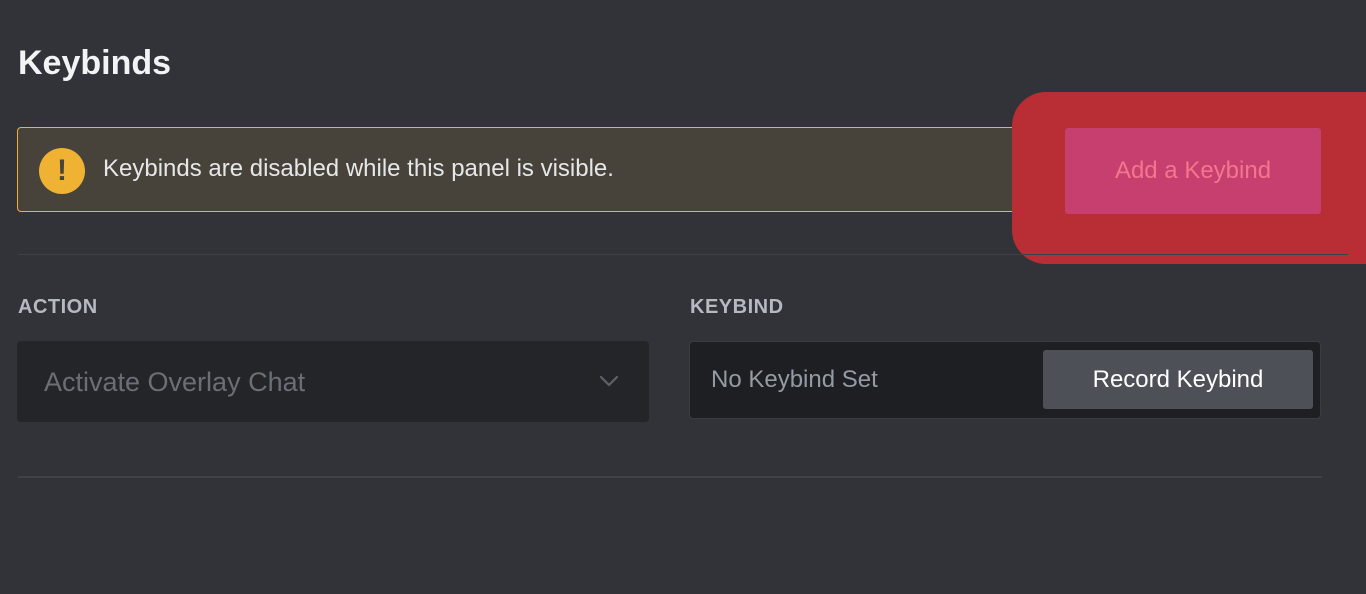  I want to click on keybind-placeholder: No Keybind Set, so click(794, 379).